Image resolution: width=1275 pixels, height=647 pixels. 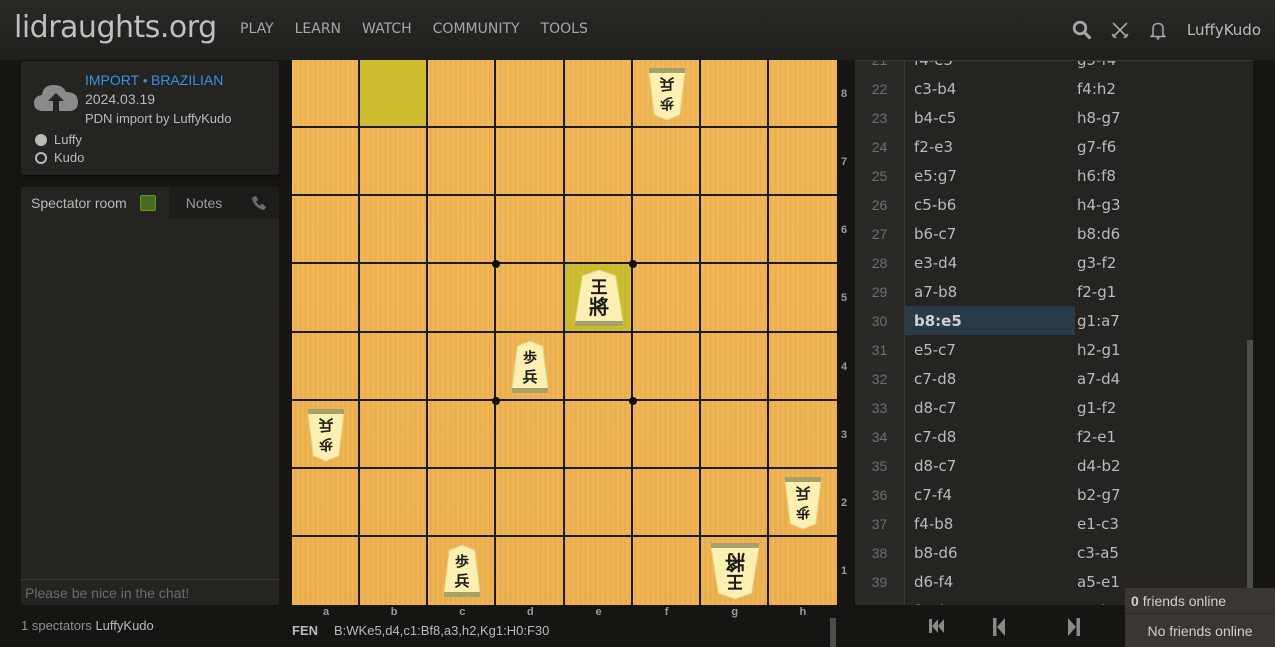 I want to click on voice-chat-button, so click(x=259, y=202).